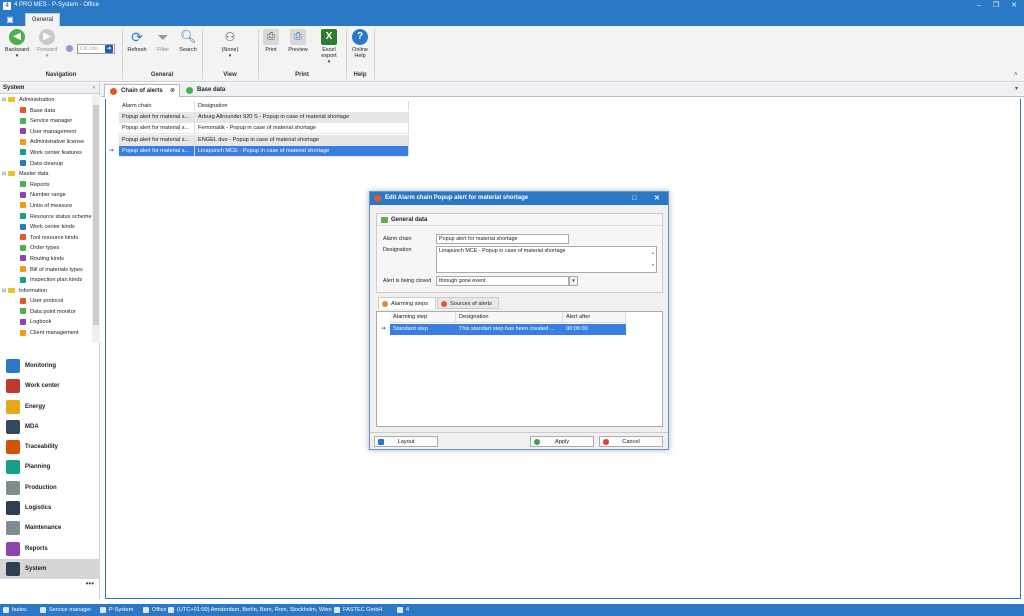 This screenshot has width=1024, height=616. Describe the element at coordinates (502, 239) in the screenshot. I see `alarm-chain-field: Popup alert for material shortage` at that location.